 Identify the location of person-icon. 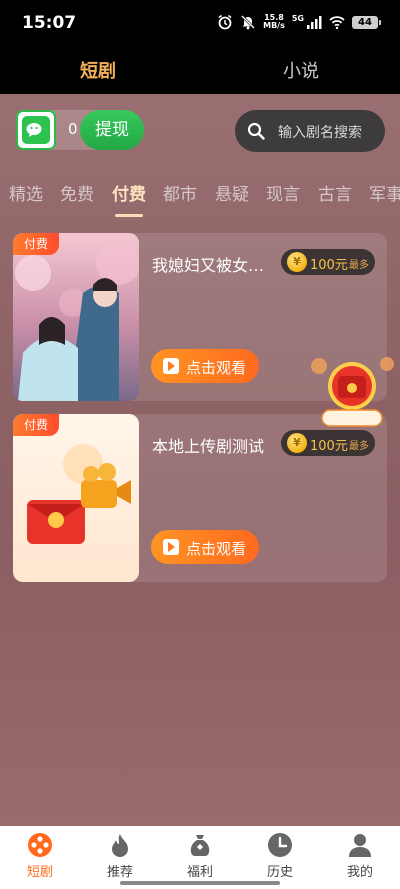
(360, 845).